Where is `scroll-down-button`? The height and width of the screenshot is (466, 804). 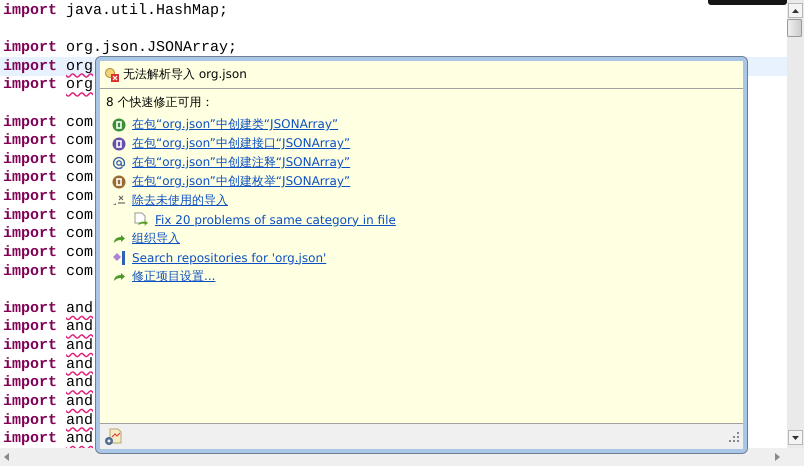
scroll-down-button is located at coordinates (795, 437).